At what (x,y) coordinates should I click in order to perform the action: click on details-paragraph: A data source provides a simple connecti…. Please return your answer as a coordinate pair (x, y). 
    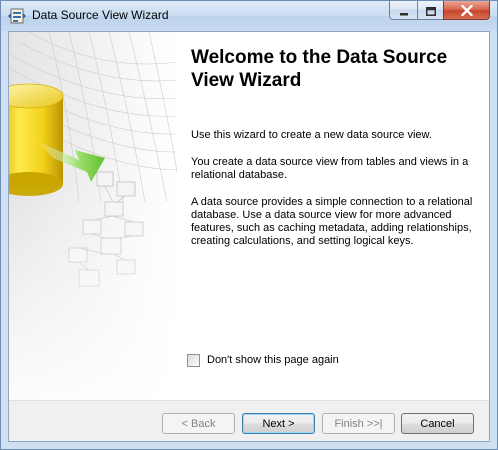
    Looking at the image, I should click on (332, 221).